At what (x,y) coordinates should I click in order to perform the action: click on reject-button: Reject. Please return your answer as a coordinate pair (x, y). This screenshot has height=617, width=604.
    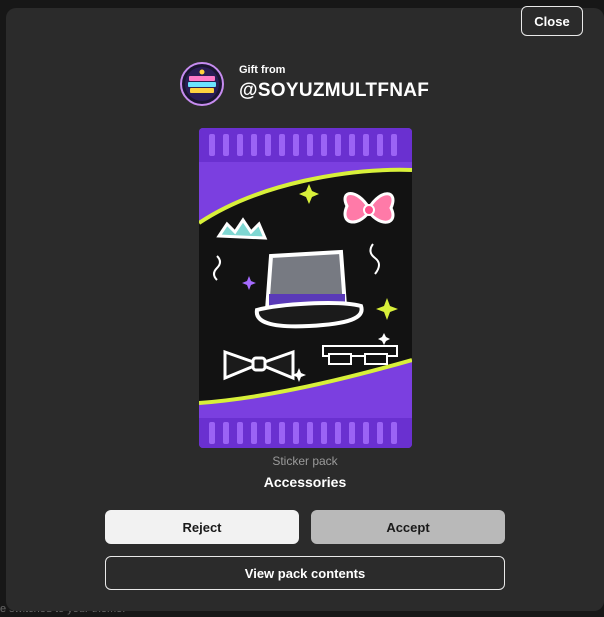
    Looking at the image, I should click on (202, 527).